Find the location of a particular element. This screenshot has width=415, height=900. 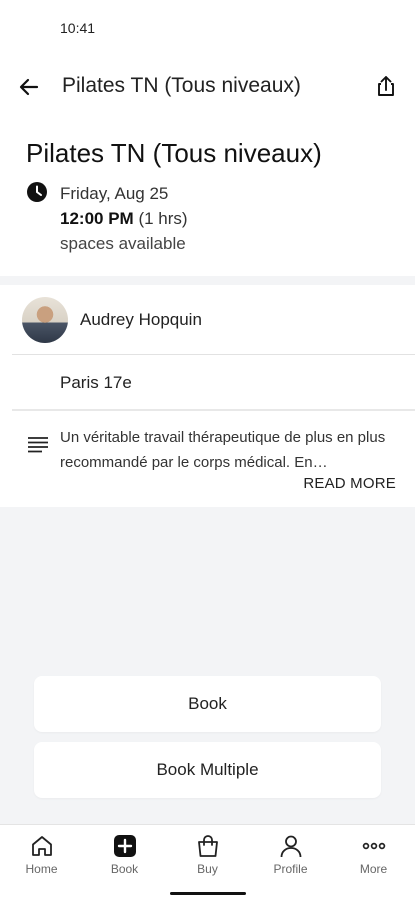

nav-profile-label: Profile is located at coordinates (290, 869).